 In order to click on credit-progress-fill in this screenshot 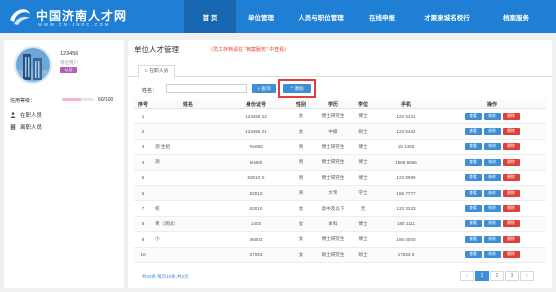, I will do `click(72, 99)`.